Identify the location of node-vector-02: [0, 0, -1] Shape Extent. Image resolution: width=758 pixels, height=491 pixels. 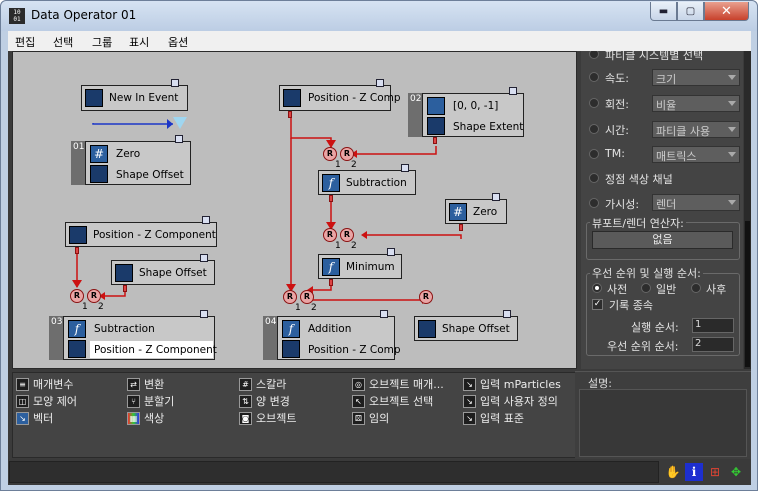
(473, 112).